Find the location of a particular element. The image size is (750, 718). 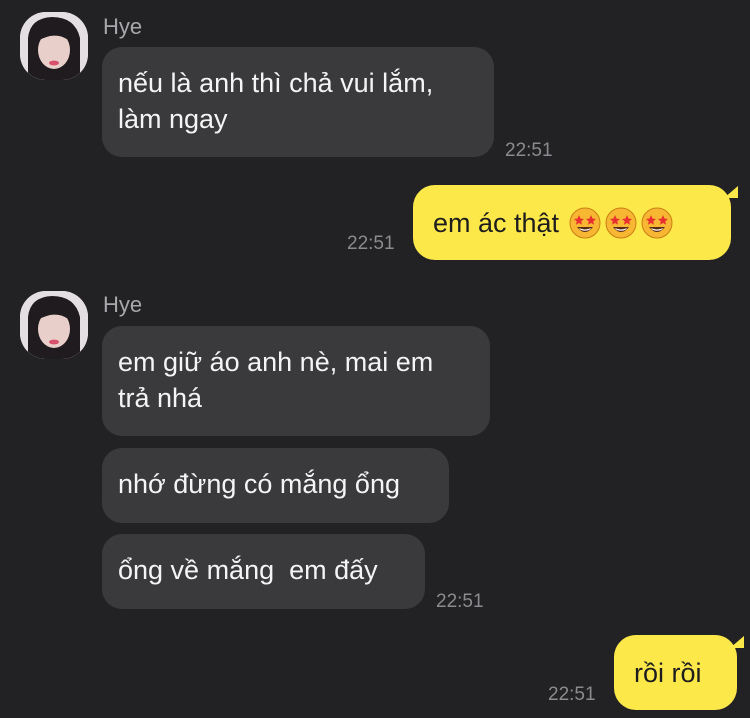

message-bubble-outgoing: rồi rồi is located at coordinates (675, 672).